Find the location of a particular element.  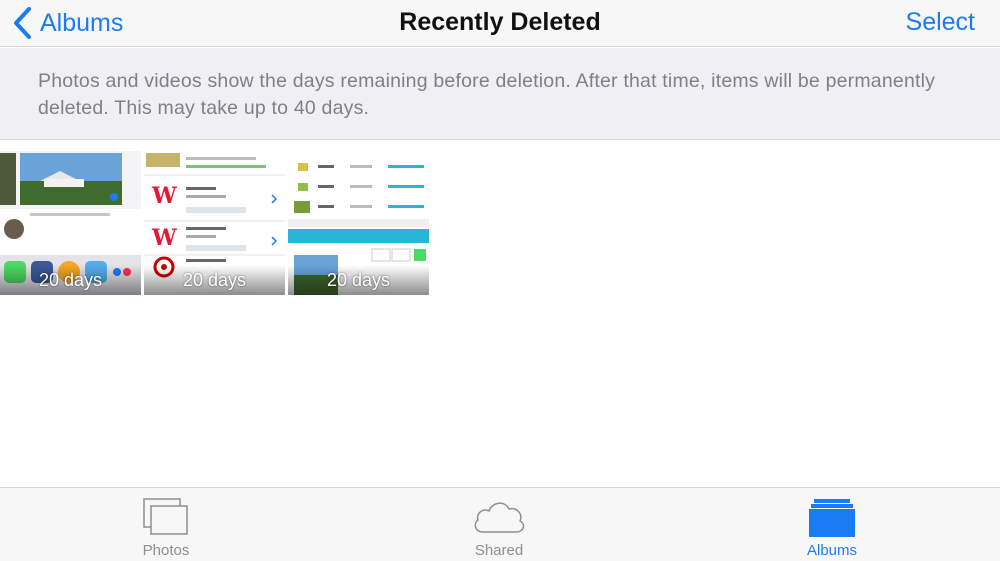

tab-shared-label: Shared is located at coordinates (499, 550).